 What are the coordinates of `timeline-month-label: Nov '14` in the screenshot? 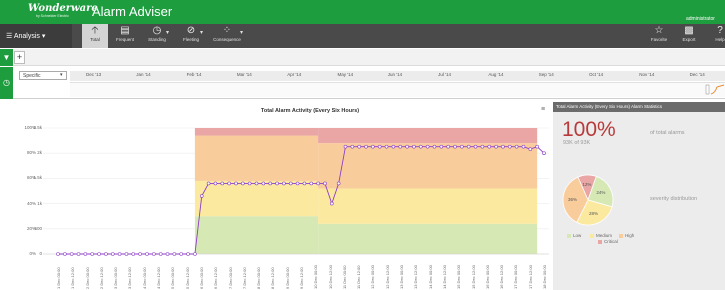 It's located at (647, 74).